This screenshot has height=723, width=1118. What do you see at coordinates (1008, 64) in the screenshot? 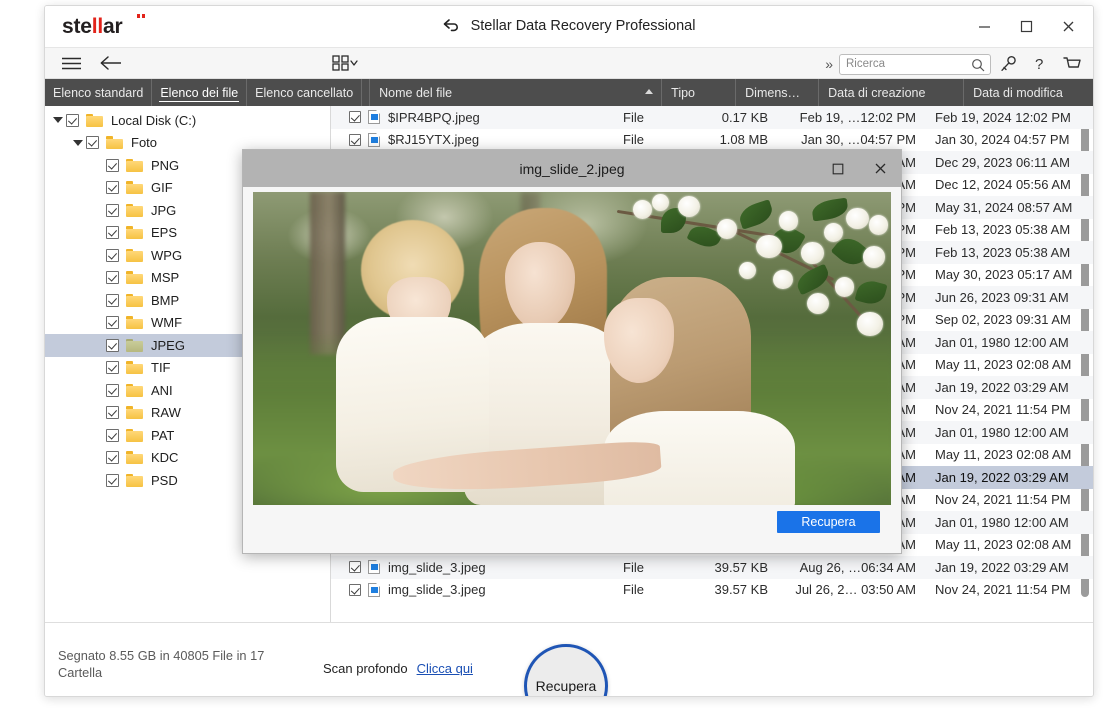
I see `key-icon` at bounding box center [1008, 64].